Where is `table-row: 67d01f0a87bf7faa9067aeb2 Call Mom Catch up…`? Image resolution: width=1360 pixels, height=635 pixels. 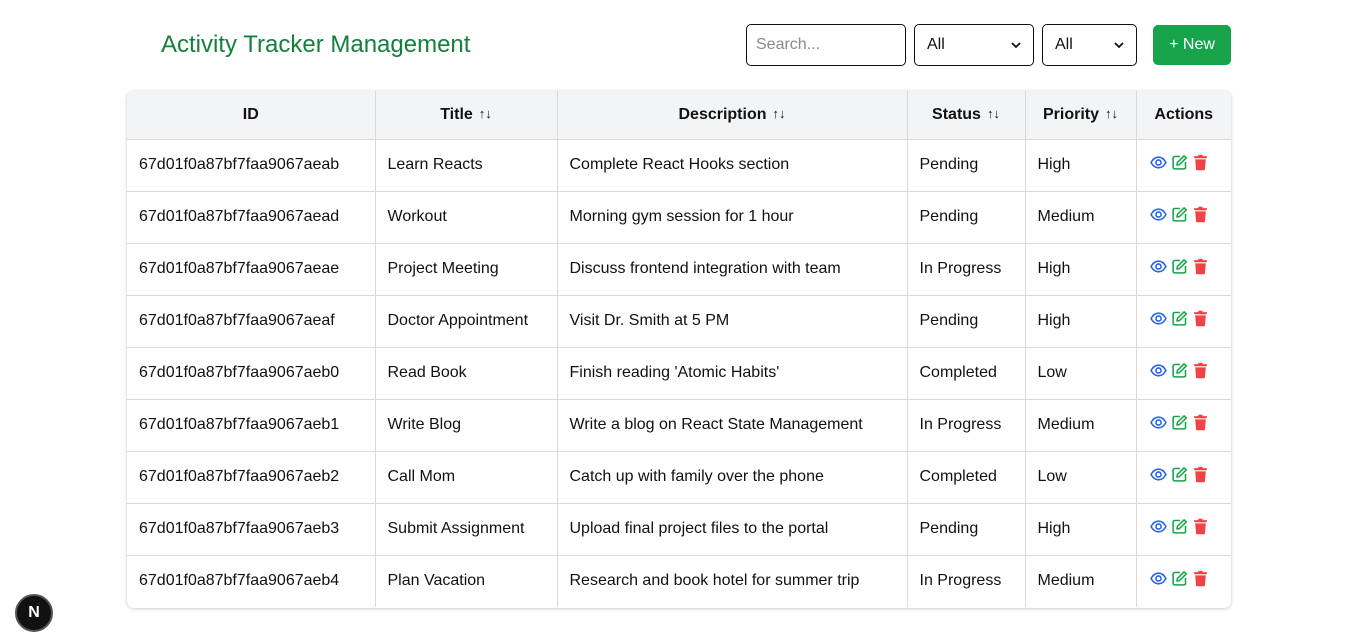 table-row: 67d01f0a87bf7faa9067aeb2 Call Mom Catch up… is located at coordinates (679, 477).